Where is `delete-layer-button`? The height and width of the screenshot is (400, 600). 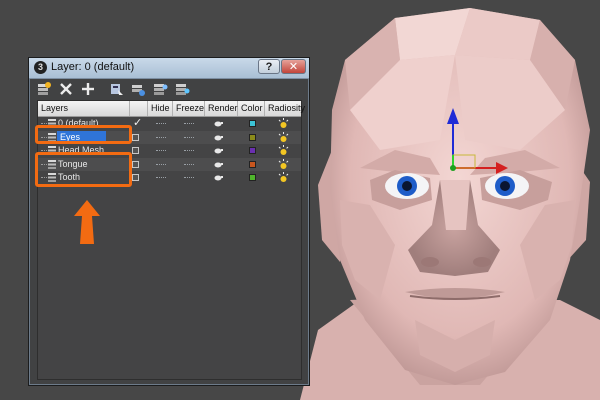 delete-layer-button is located at coordinates (66, 89).